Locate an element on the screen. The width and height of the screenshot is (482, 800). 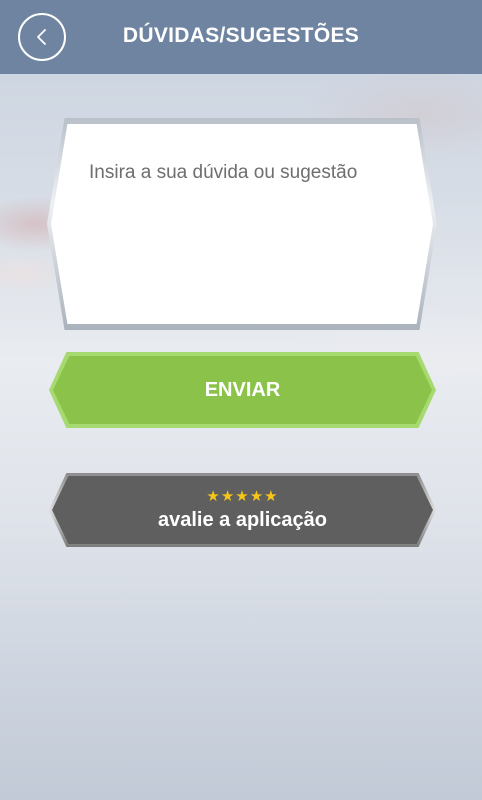
rate-app-button-body: ★★★★★ avalie a aplicação is located at coordinates (242, 510).